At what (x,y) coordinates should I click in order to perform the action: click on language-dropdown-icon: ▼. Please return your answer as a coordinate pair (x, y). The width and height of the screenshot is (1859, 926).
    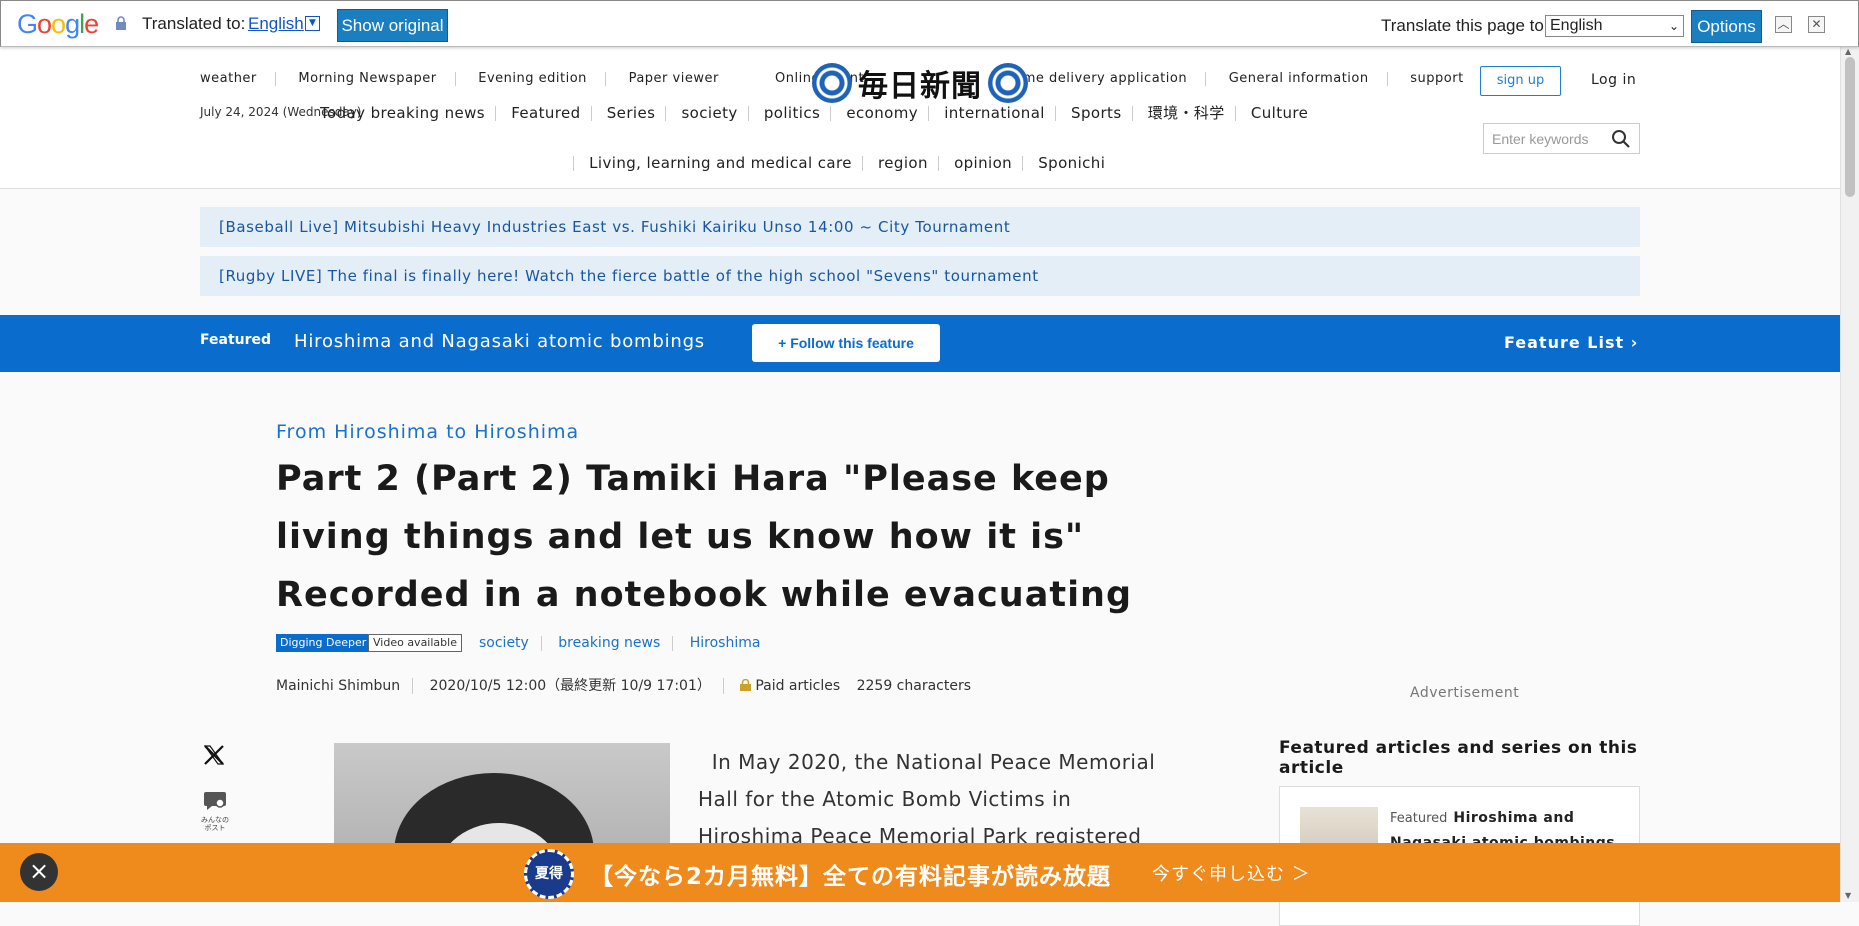
    Looking at the image, I should click on (312, 23).